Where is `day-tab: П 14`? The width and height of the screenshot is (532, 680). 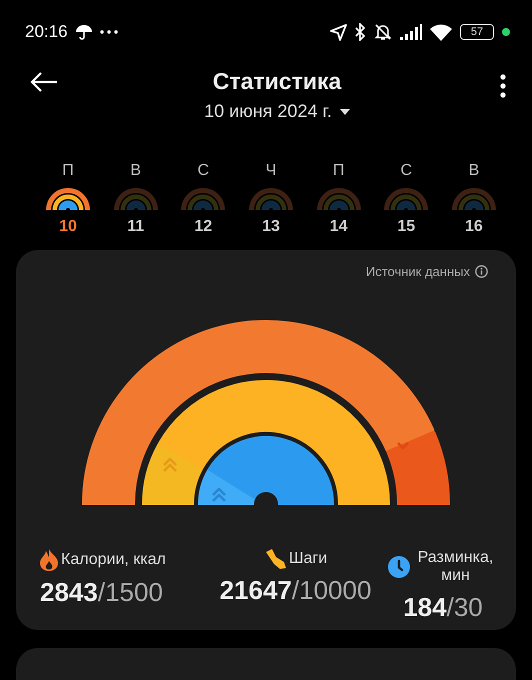
day-tab: П 14 is located at coordinates (338, 206).